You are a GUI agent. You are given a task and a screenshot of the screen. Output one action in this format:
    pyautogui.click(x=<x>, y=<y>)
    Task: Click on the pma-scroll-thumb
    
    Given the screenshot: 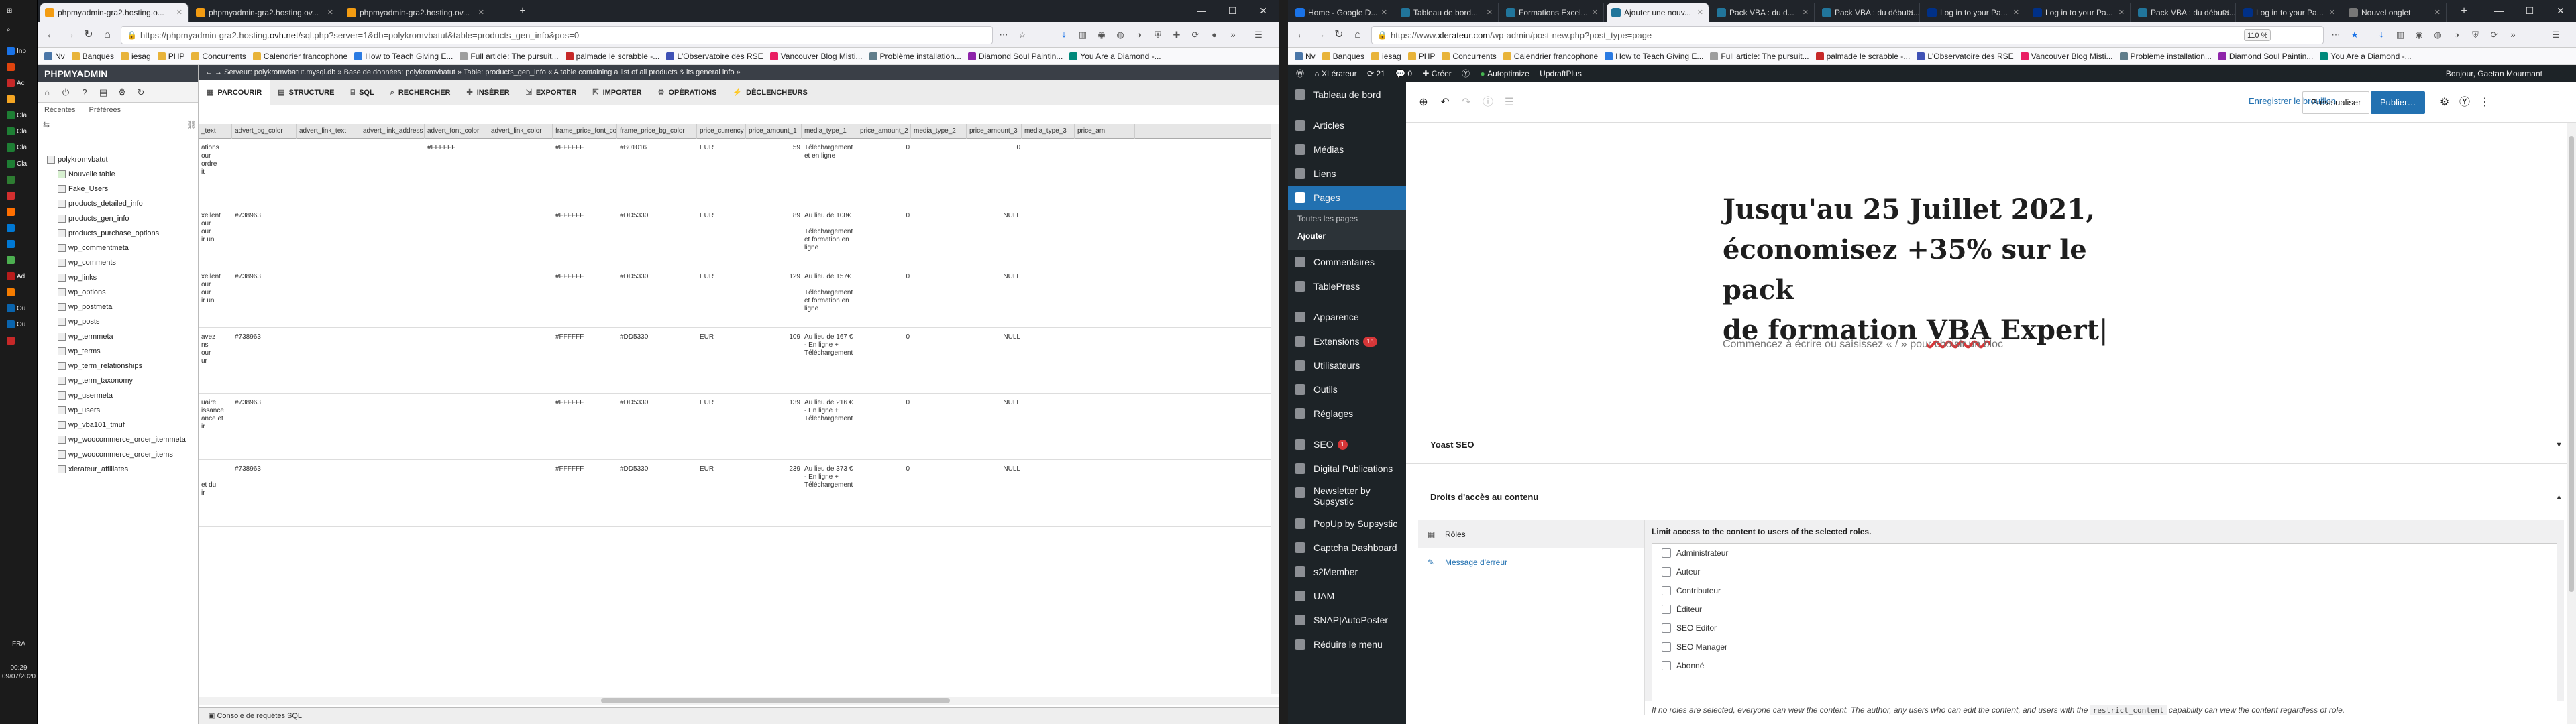 What is the action you would take?
    pyautogui.click(x=775, y=700)
    